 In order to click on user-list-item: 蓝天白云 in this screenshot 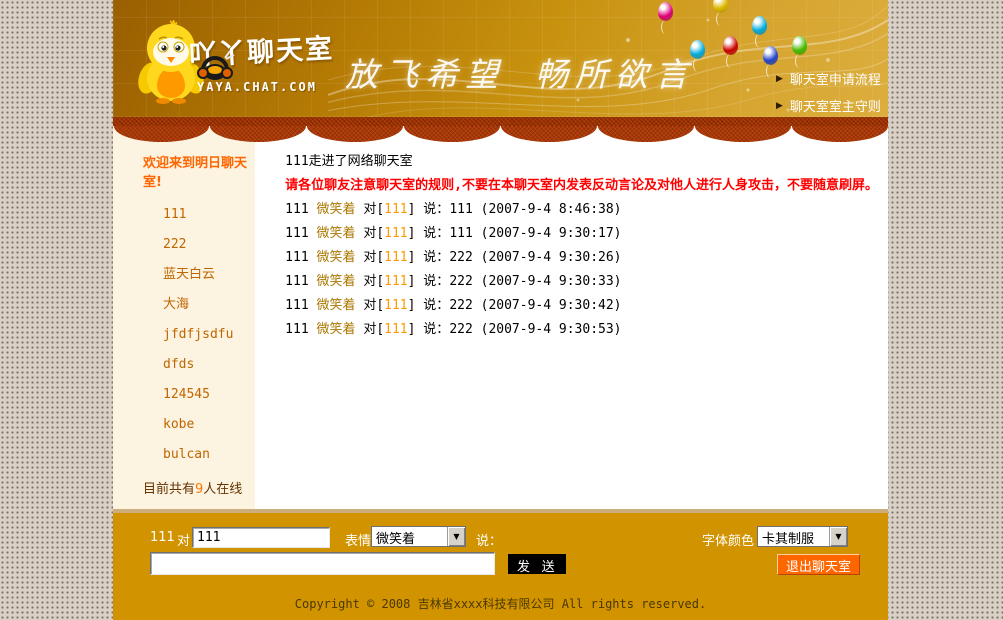, I will do `click(209, 275)`.